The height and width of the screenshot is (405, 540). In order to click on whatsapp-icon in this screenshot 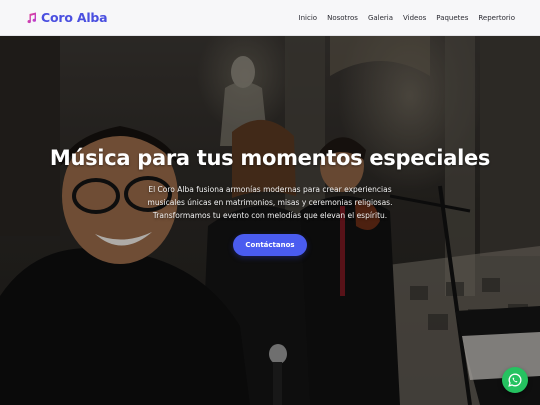, I will do `click(515, 380)`.